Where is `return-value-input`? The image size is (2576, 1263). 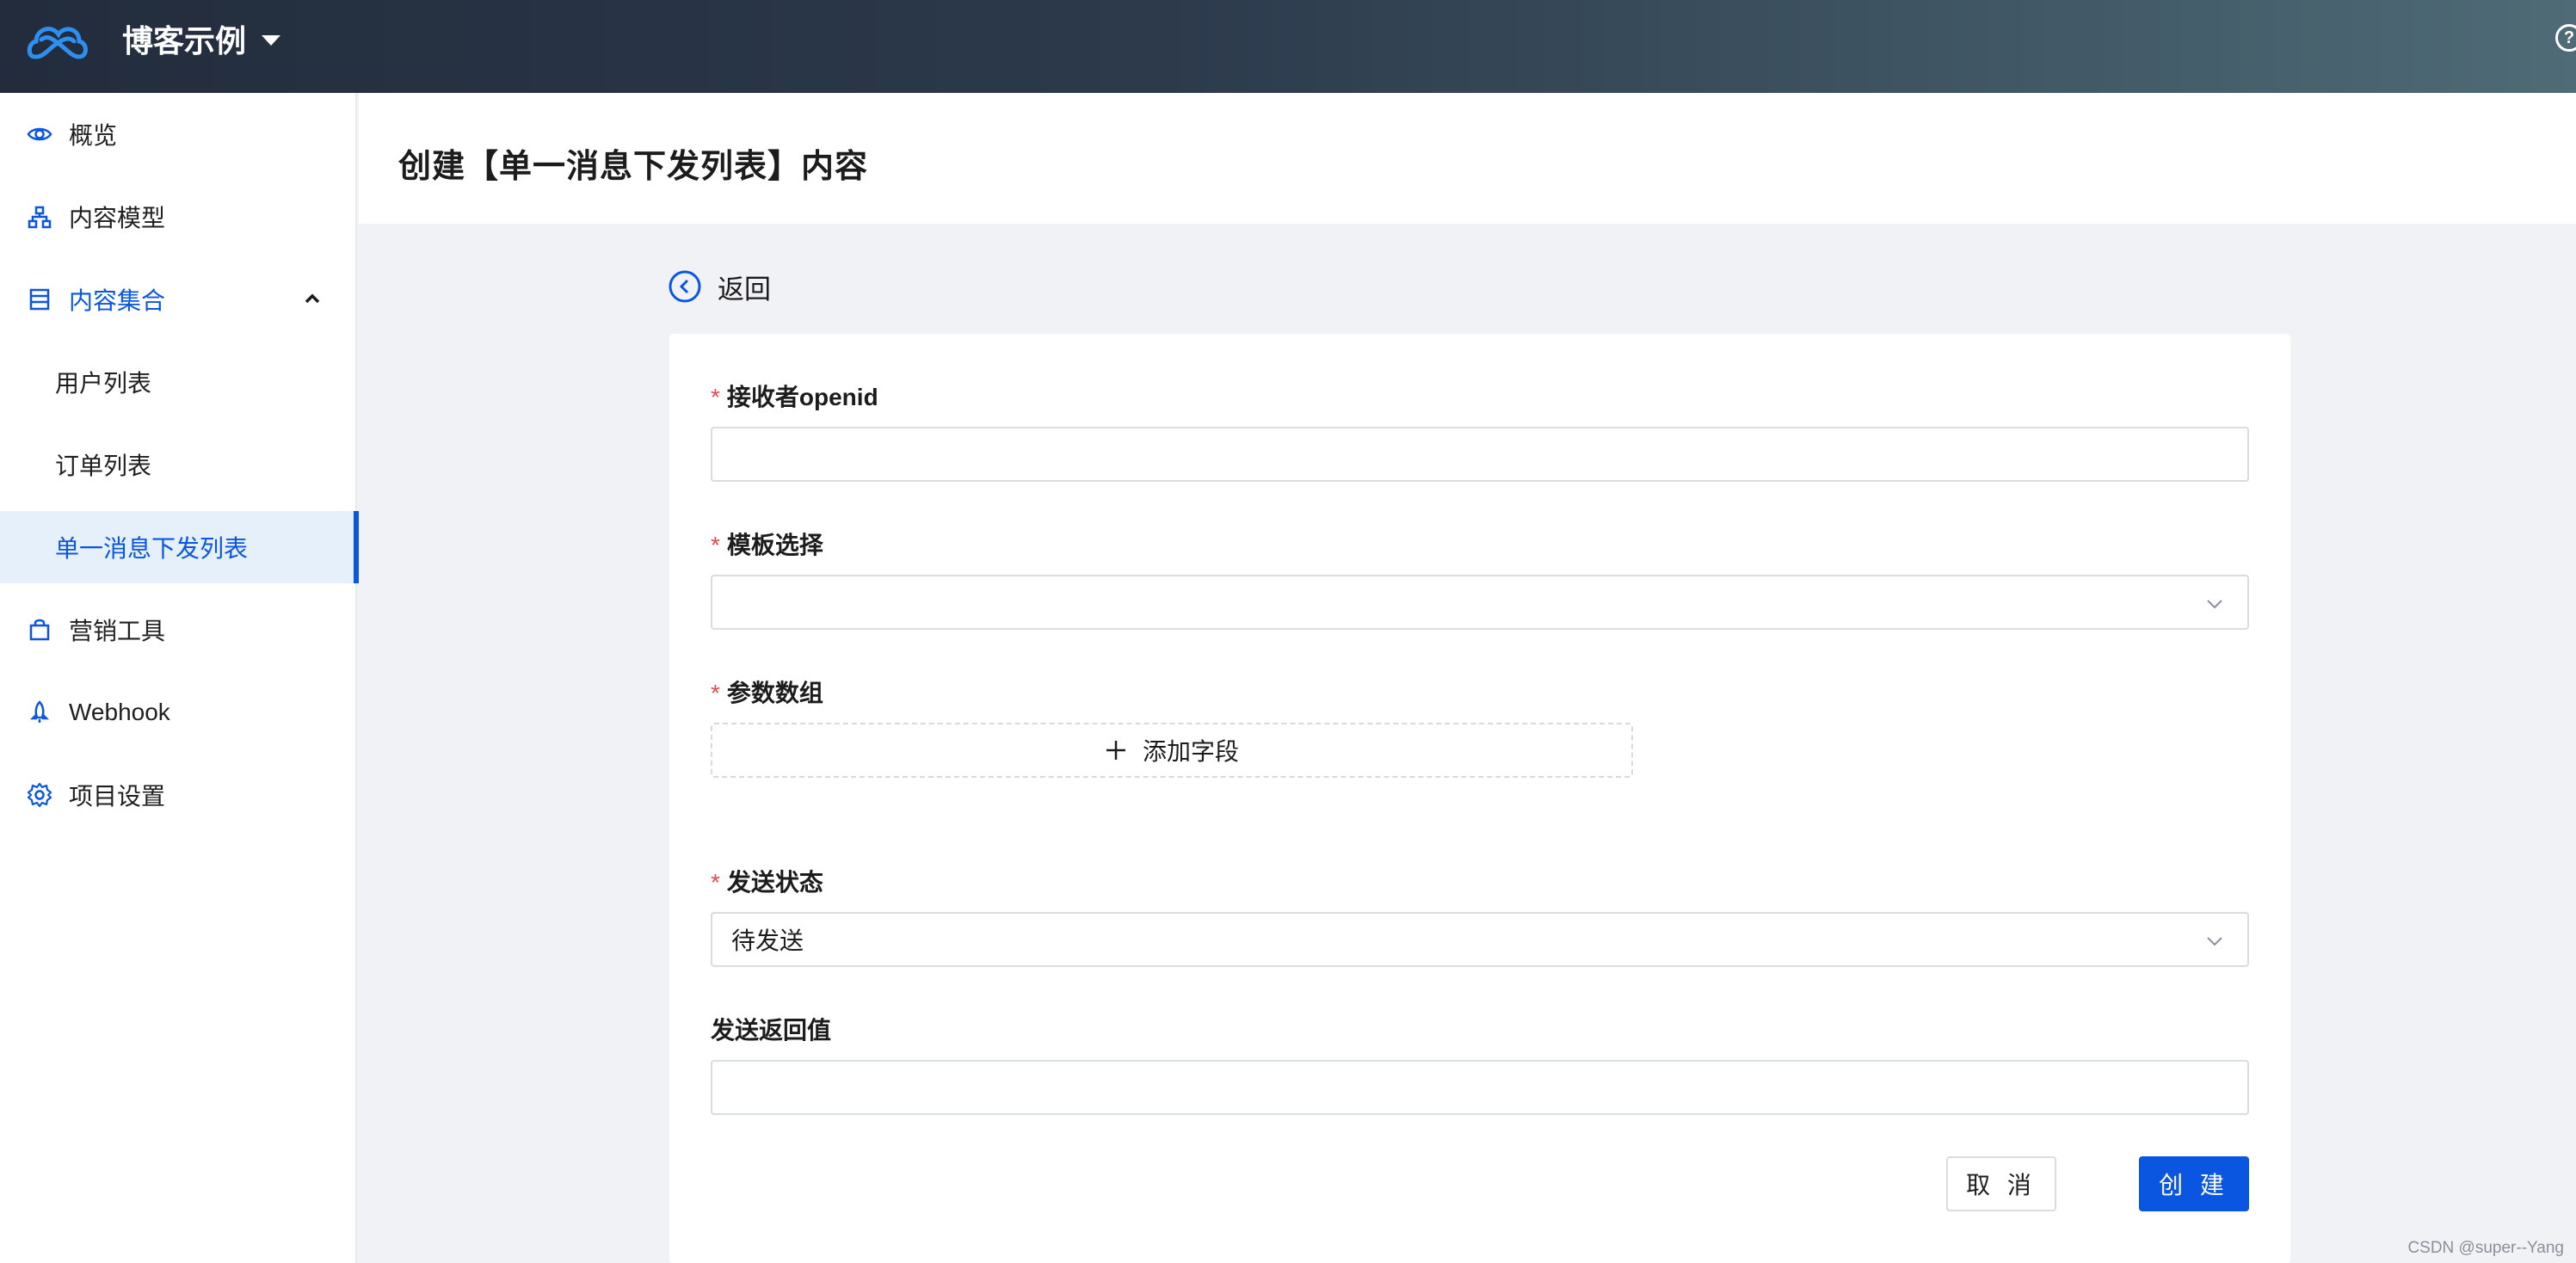
return-value-input is located at coordinates (1480, 1087).